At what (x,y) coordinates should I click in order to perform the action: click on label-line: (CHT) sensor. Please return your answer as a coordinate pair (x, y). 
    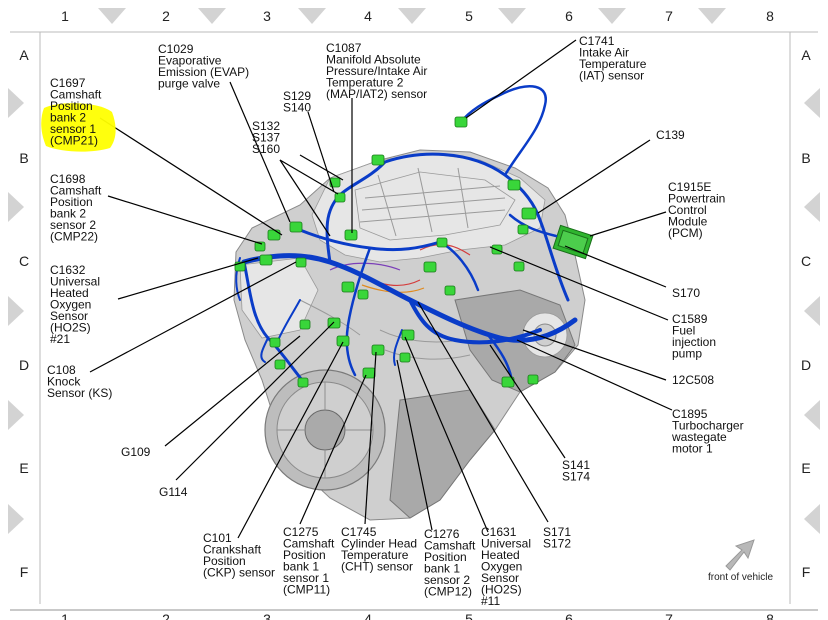
    Looking at the image, I should click on (377, 567).